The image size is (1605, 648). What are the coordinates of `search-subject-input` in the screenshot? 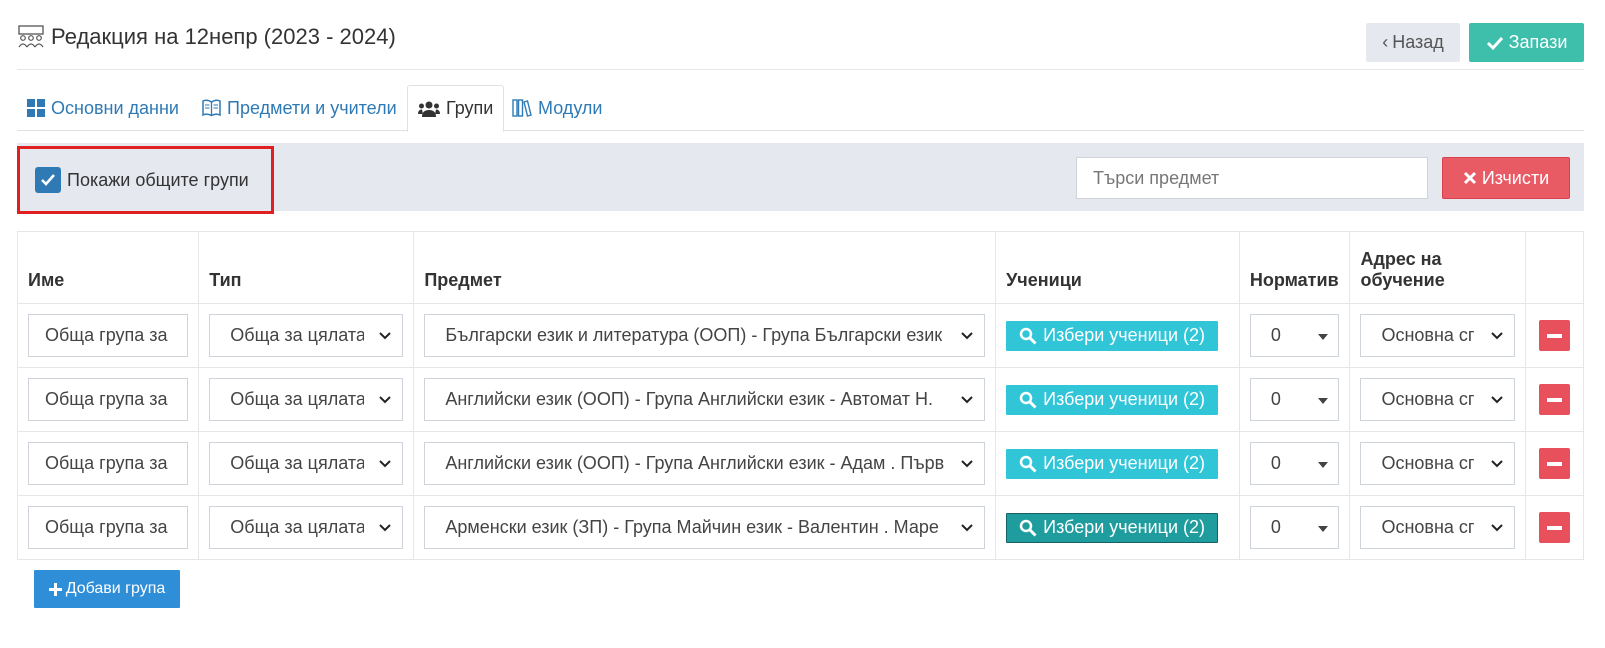 It's located at (1252, 178).